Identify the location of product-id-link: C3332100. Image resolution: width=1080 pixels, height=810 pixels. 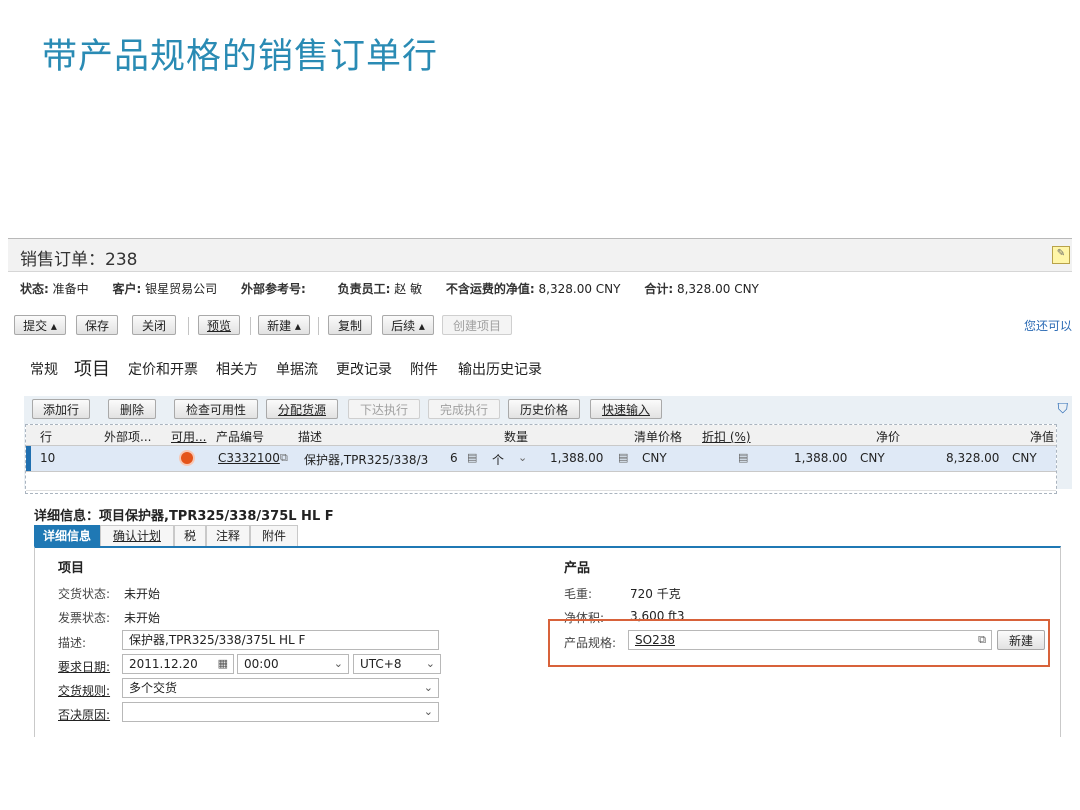
(249, 458).